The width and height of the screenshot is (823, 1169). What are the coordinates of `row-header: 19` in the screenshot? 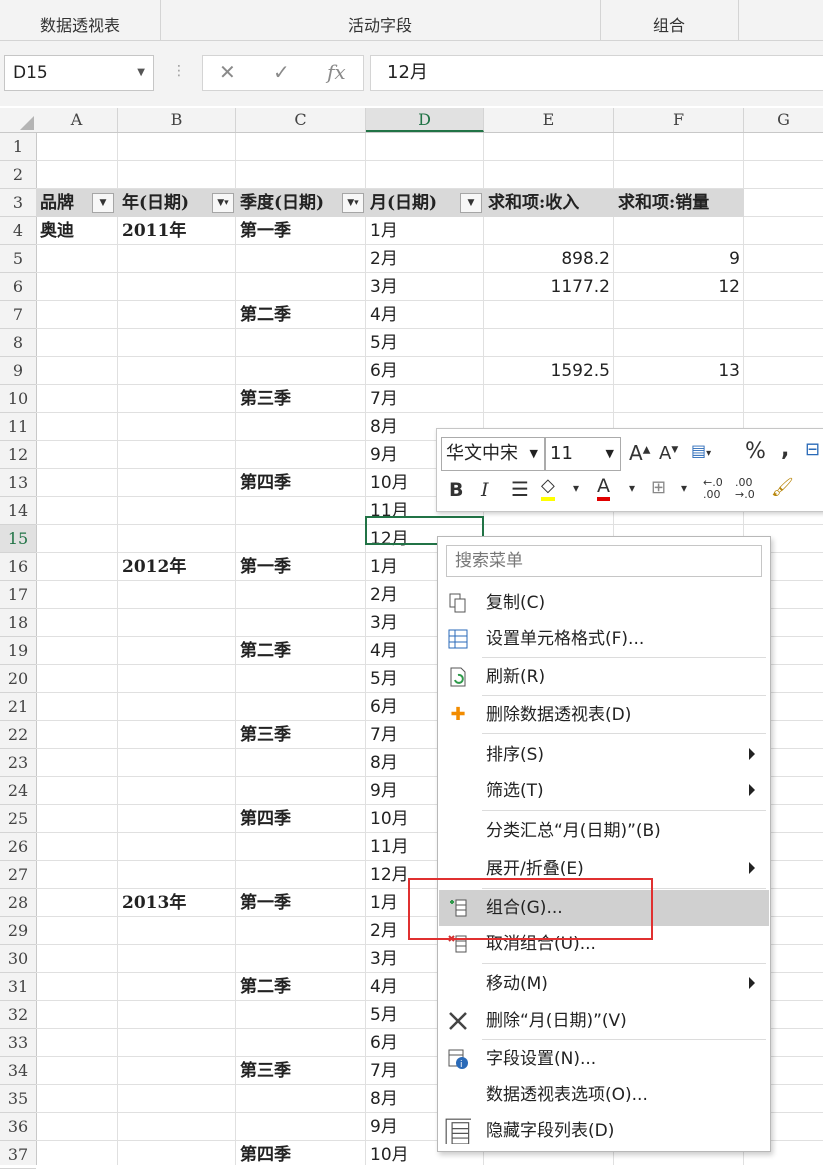 It's located at (18, 651).